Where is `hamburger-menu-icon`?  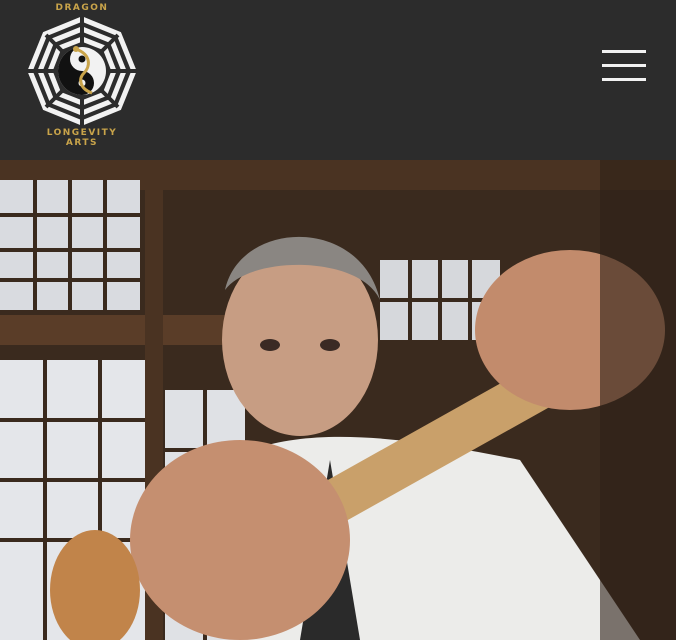 hamburger-menu-icon is located at coordinates (624, 67).